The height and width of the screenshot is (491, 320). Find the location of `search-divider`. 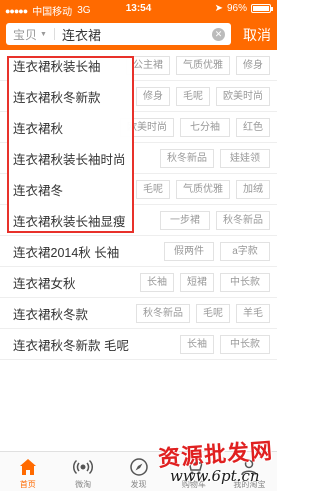

search-divider is located at coordinates (54, 34).